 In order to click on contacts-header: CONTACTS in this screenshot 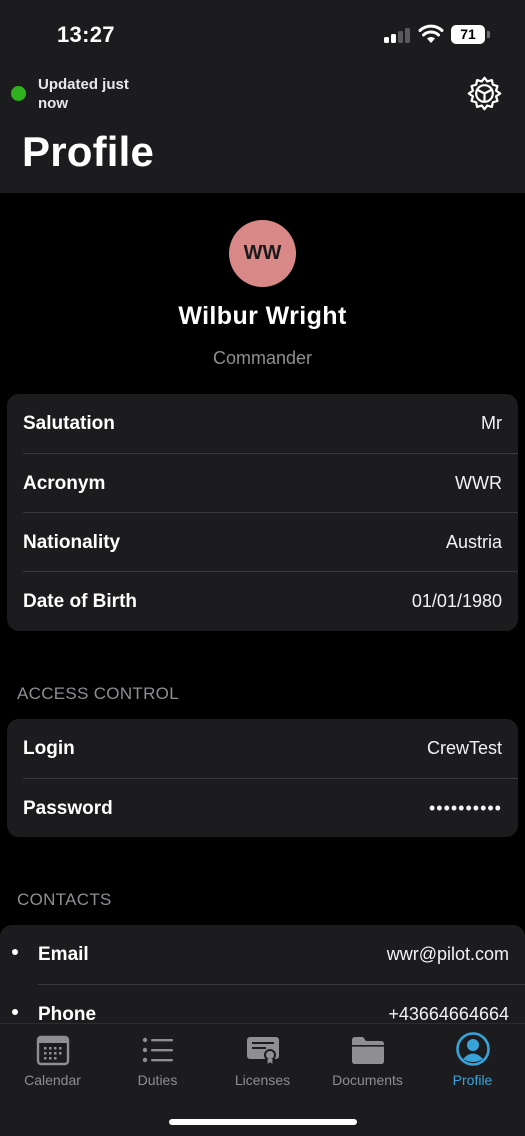, I will do `click(64, 899)`.